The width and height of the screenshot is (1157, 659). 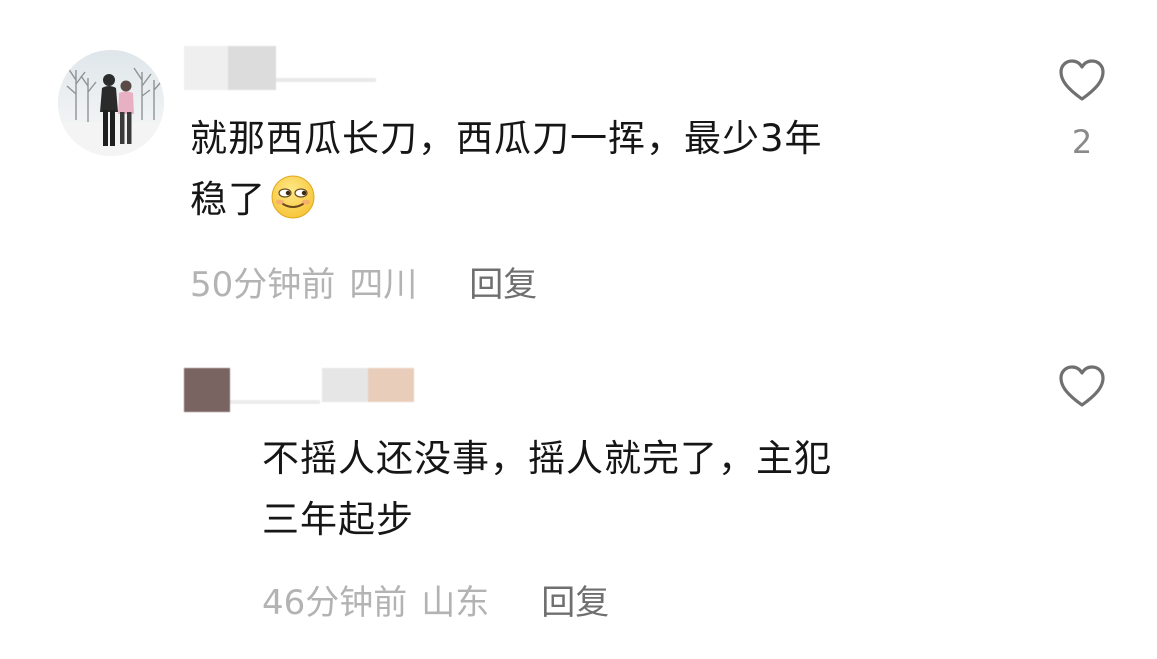 What do you see at coordinates (111, 103) in the screenshot?
I see `avatar` at bounding box center [111, 103].